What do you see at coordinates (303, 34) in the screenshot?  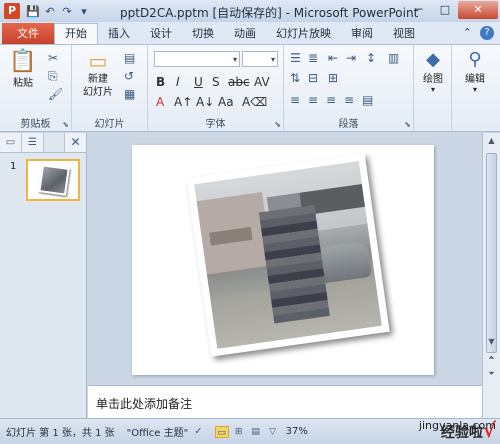 I see `tab-slideshow: 幻灯片放映` at bounding box center [303, 34].